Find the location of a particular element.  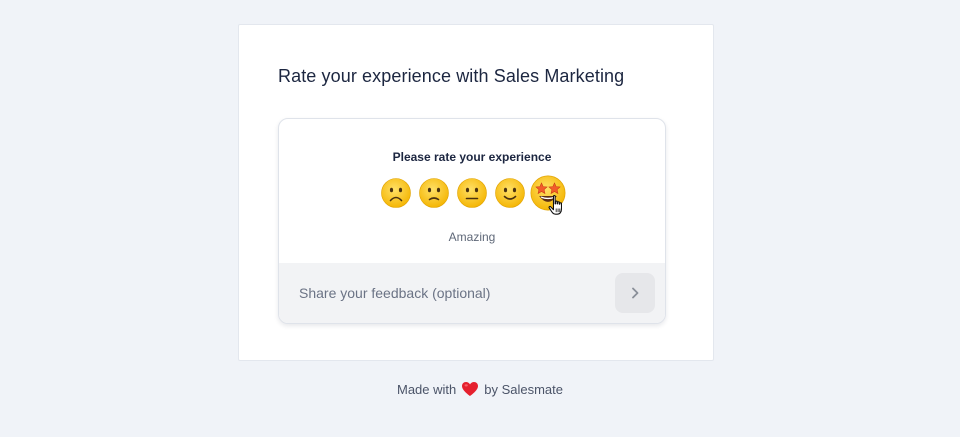

footer-suffix: by Salesmate is located at coordinates (523, 389).